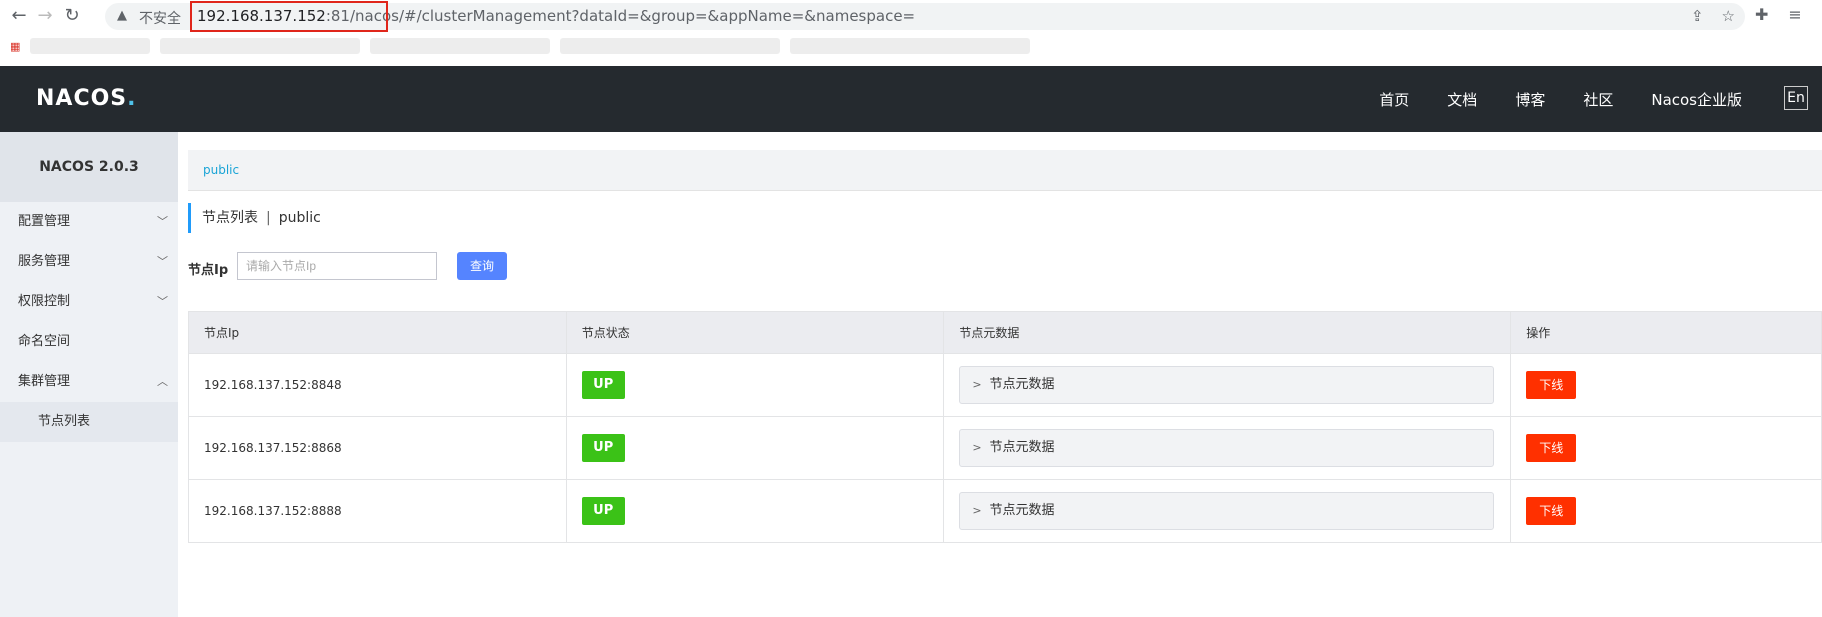 This screenshot has height=617, width=1822. Describe the element at coordinates (45, 16) in the screenshot. I see `forward-icon: →` at that location.